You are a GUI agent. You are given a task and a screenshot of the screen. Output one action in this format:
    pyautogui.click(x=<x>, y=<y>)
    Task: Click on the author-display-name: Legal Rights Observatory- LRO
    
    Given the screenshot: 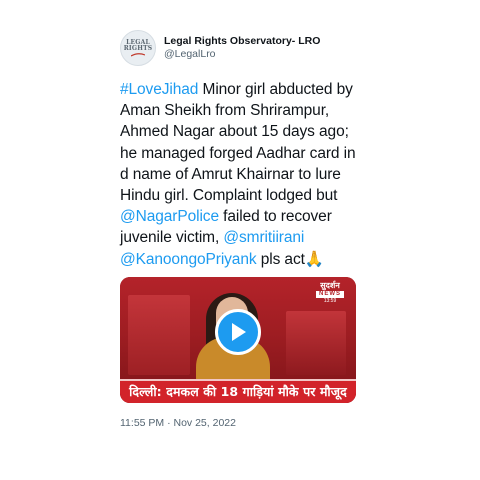 What is the action you would take?
    pyautogui.click(x=242, y=41)
    